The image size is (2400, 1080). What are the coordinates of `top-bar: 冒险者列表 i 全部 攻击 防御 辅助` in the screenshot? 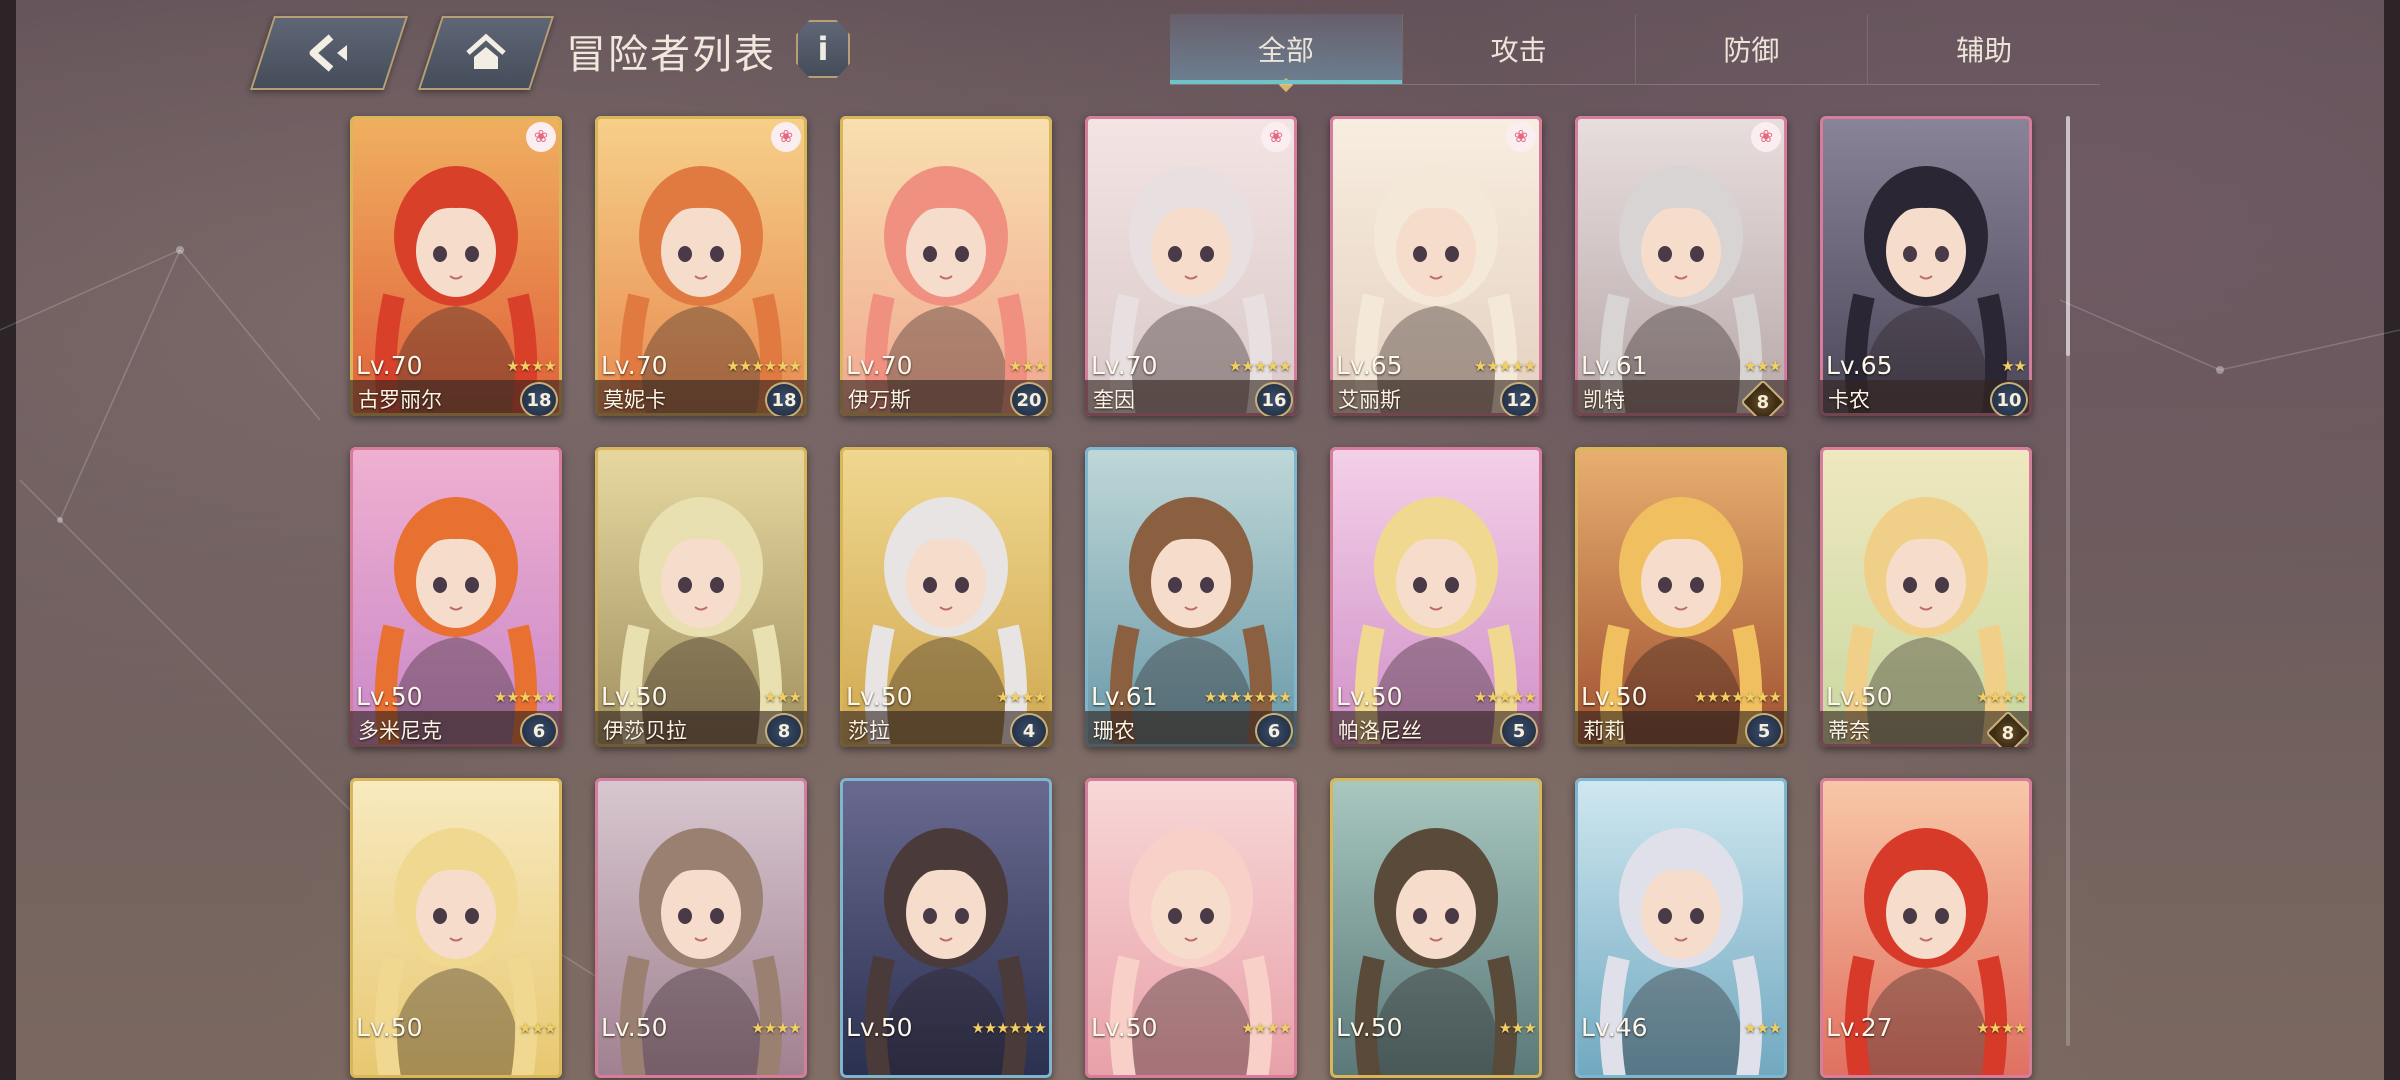 It's located at (1200, 50).